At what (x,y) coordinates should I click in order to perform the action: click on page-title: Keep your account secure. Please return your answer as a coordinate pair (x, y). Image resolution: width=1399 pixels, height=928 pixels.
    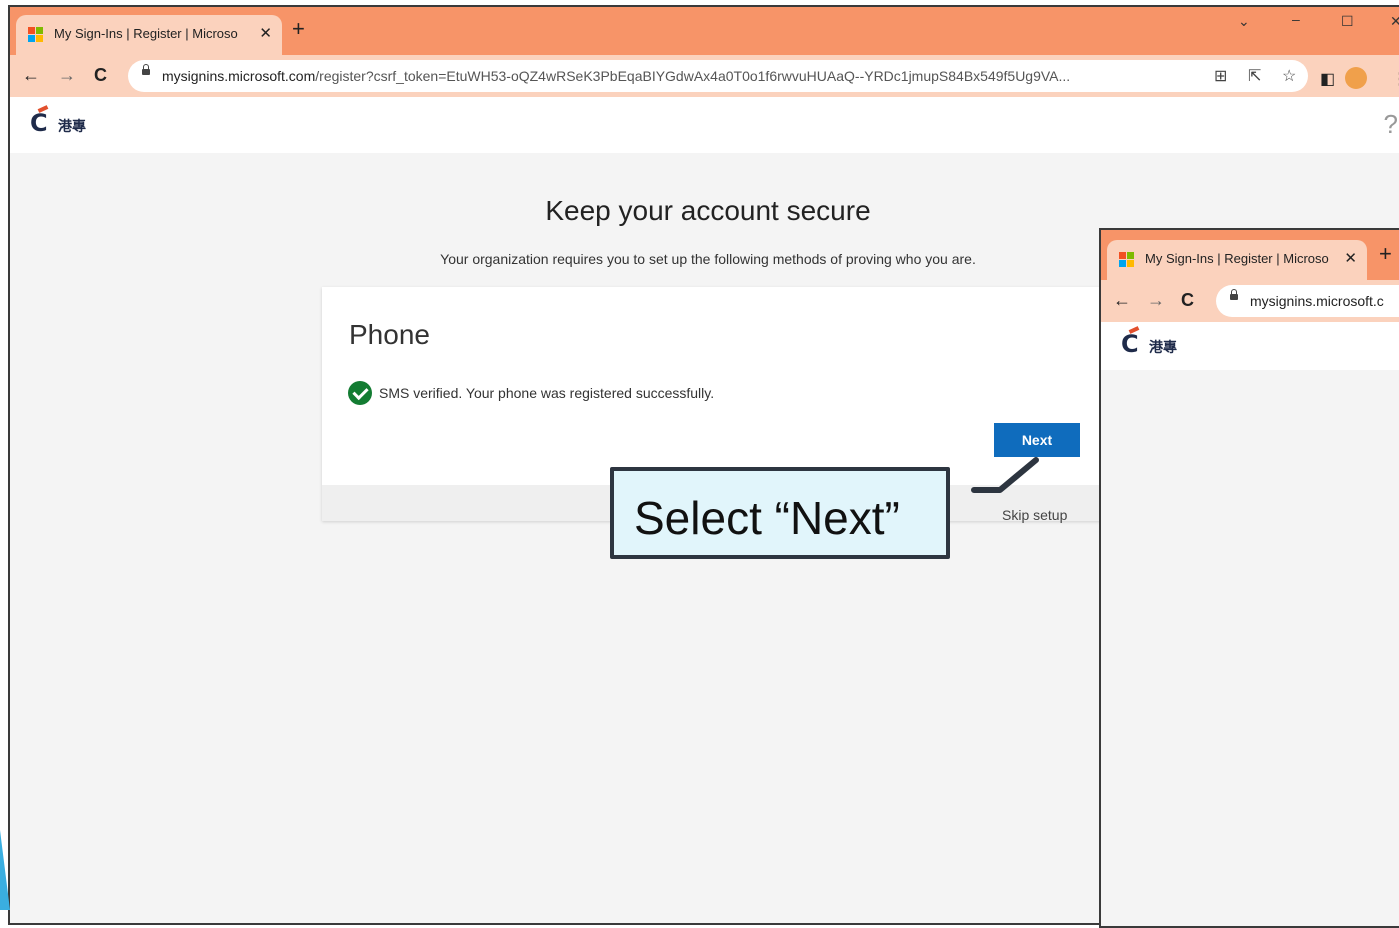
    Looking at the image, I should click on (708, 210).